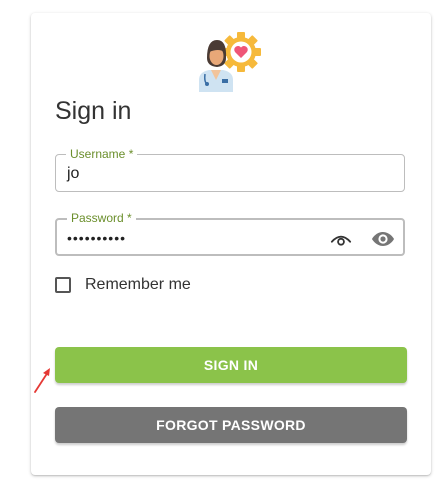 This screenshot has width=444, height=481. I want to click on password-label: Password *, so click(101, 218).